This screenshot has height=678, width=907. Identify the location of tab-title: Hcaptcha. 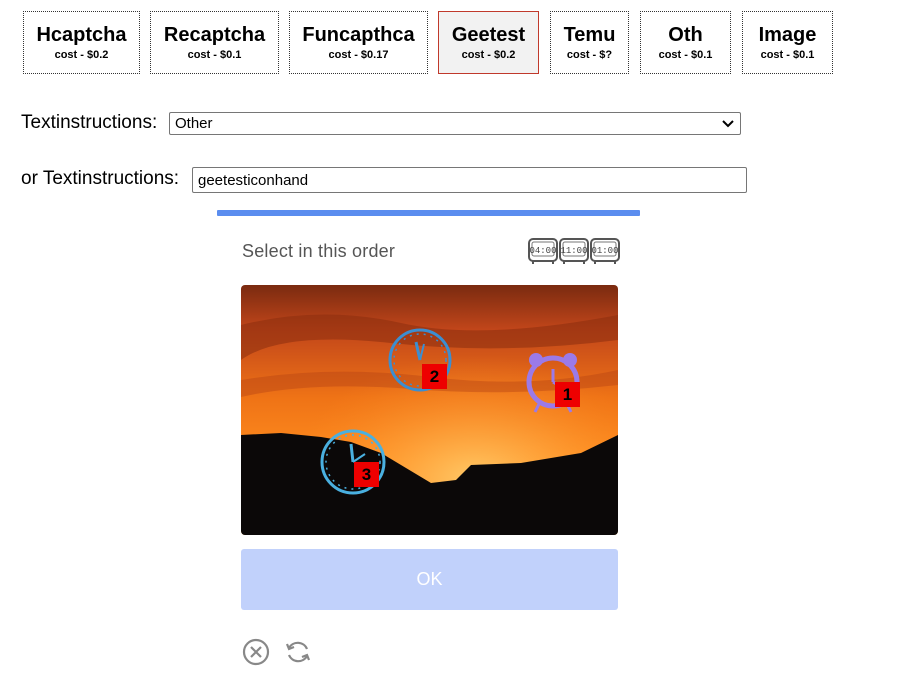
(81, 35).